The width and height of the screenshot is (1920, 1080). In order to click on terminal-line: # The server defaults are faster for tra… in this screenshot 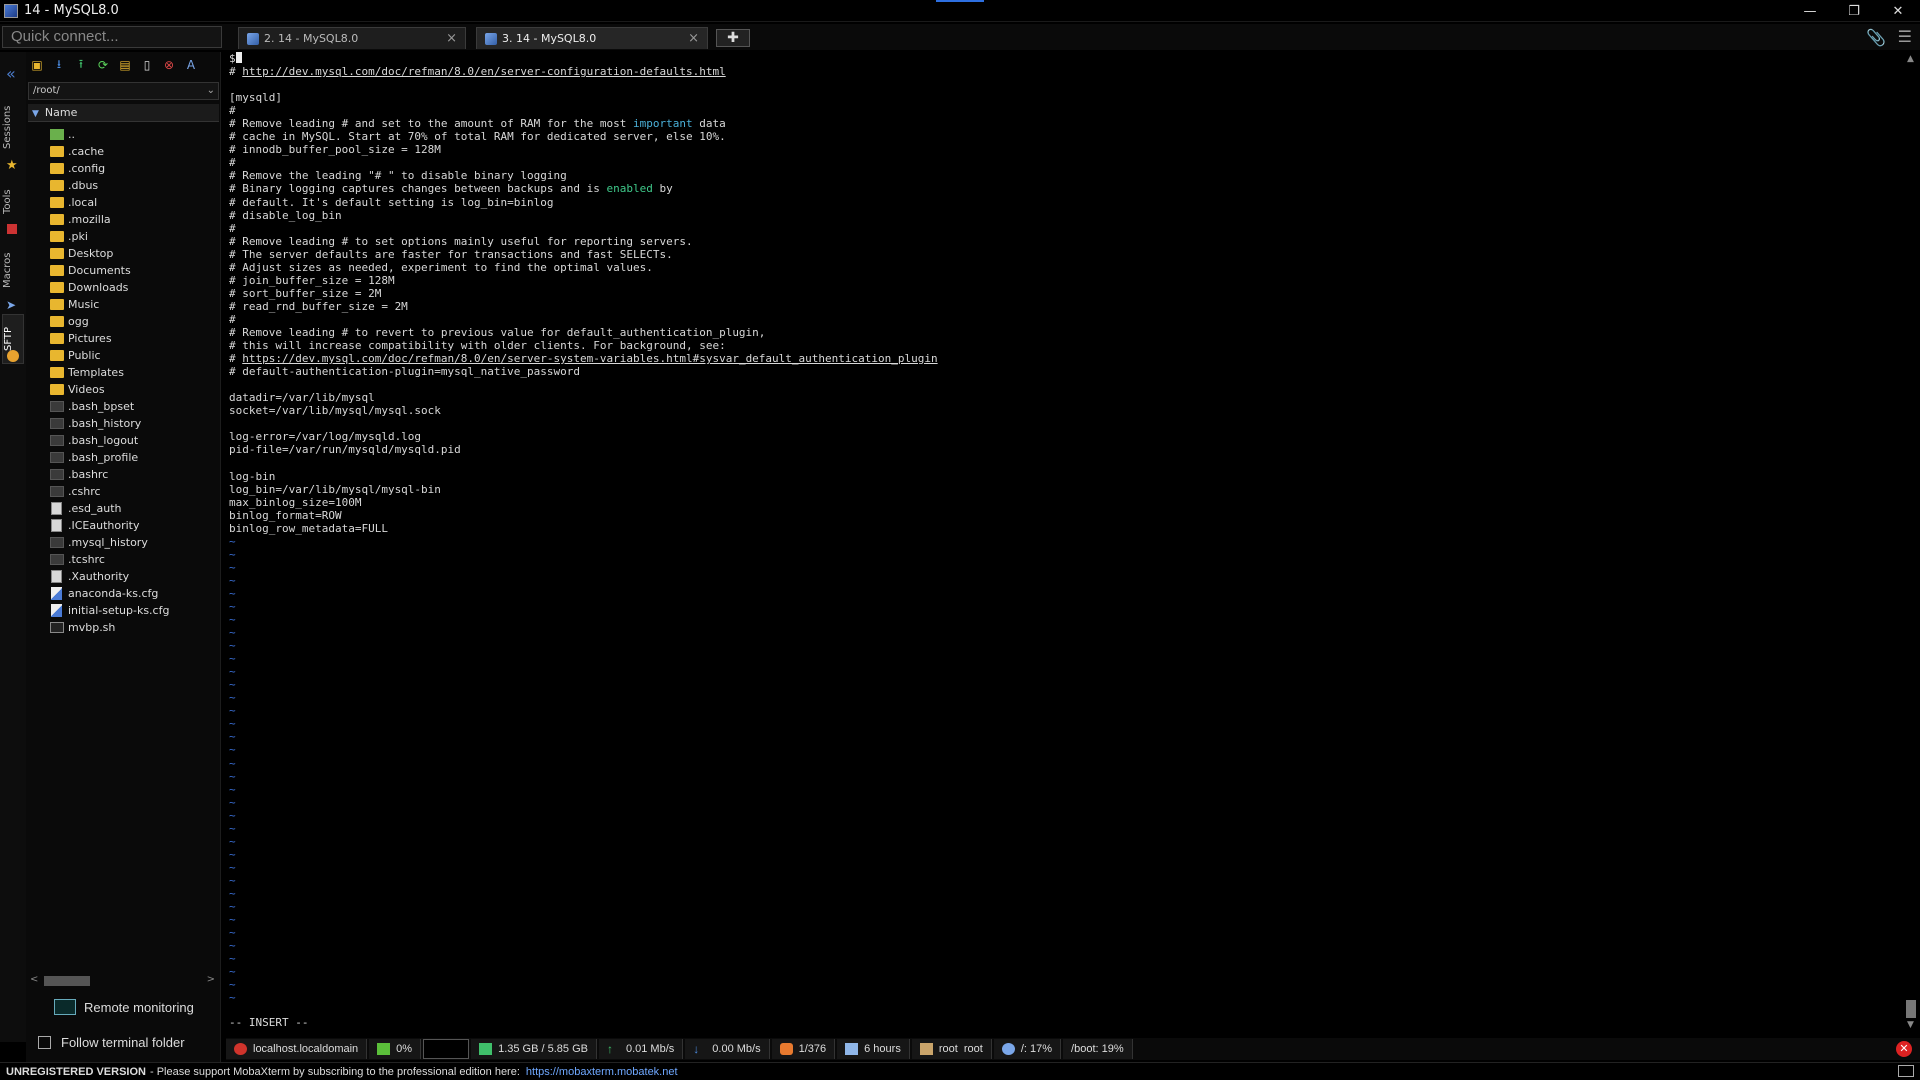, I will do `click(451, 254)`.